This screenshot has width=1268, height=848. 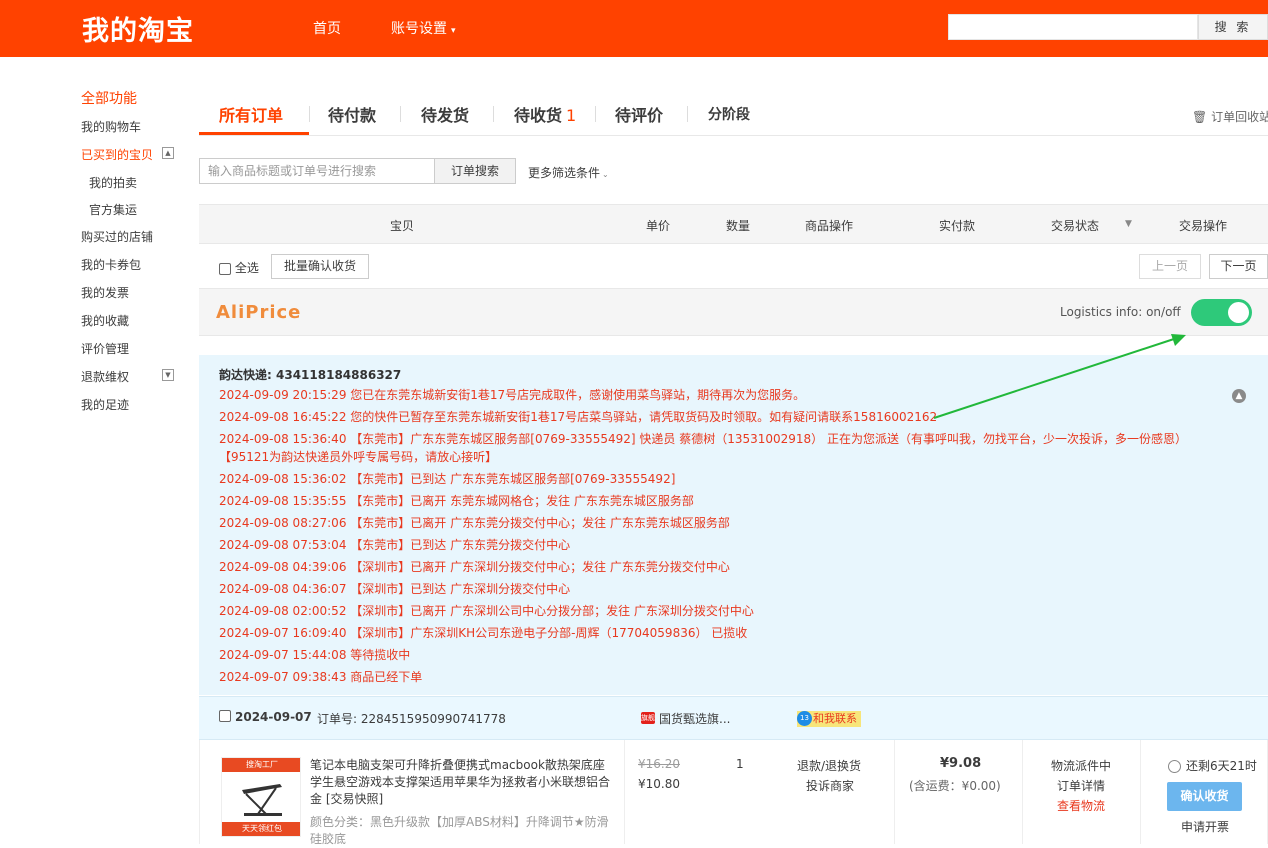 What do you see at coordinates (327, 28) in the screenshot?
I see `nav-home: 首页` at bounding box center [327, 28].